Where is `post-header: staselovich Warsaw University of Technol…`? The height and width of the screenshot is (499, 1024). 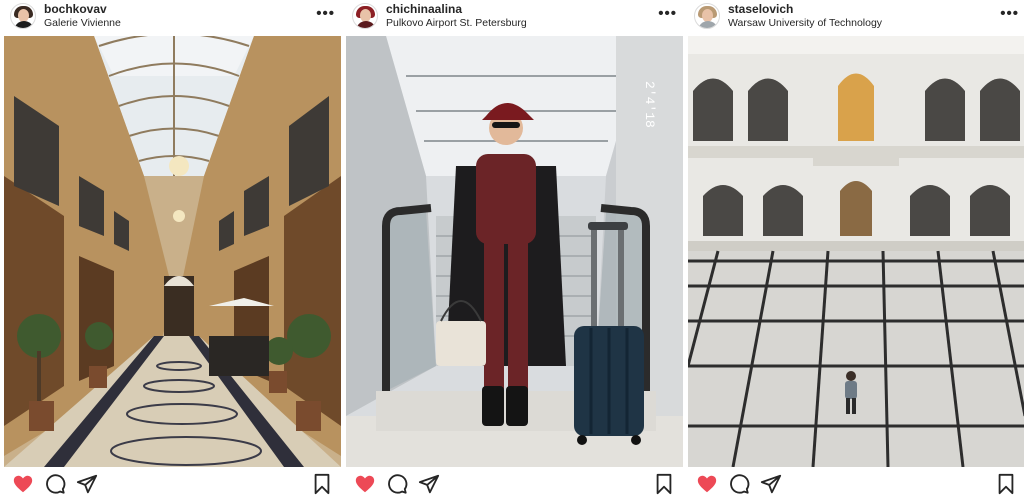
post-header: staselovich Warsaw University of Technol… is located at coordinates (856, 18).